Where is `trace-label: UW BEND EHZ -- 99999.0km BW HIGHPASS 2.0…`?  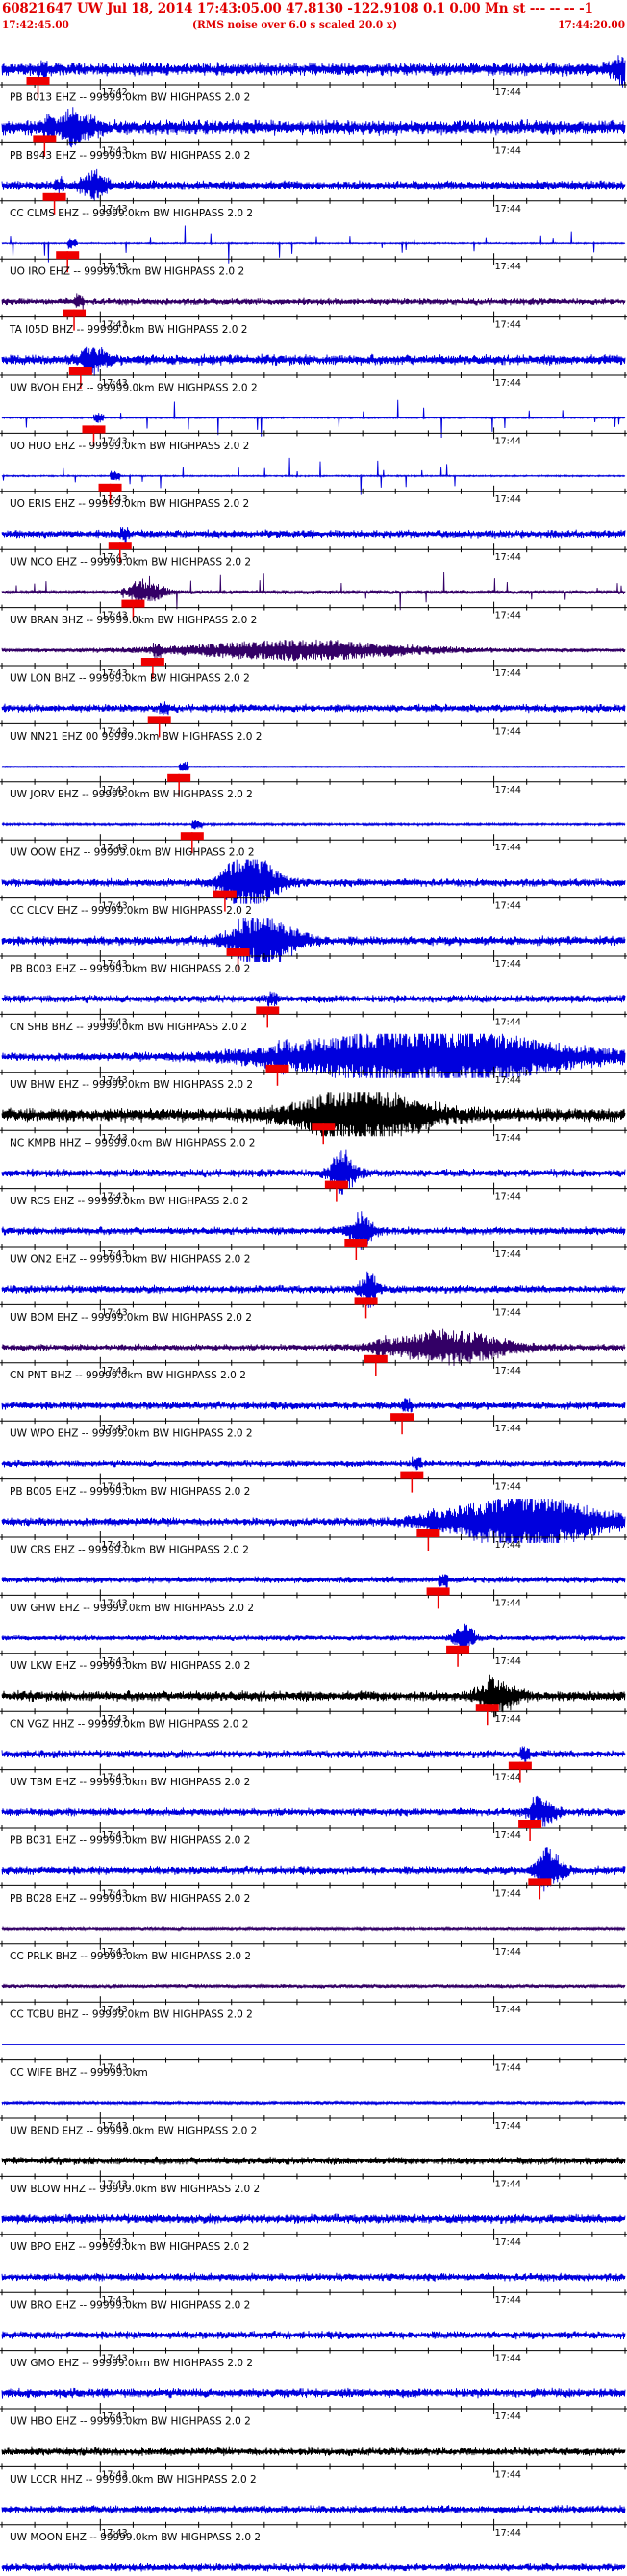 trace-label: UW BEND EHZ -- 99999.0km BW HIGHPASS 2.0… is located at coordinates (133, 2130).